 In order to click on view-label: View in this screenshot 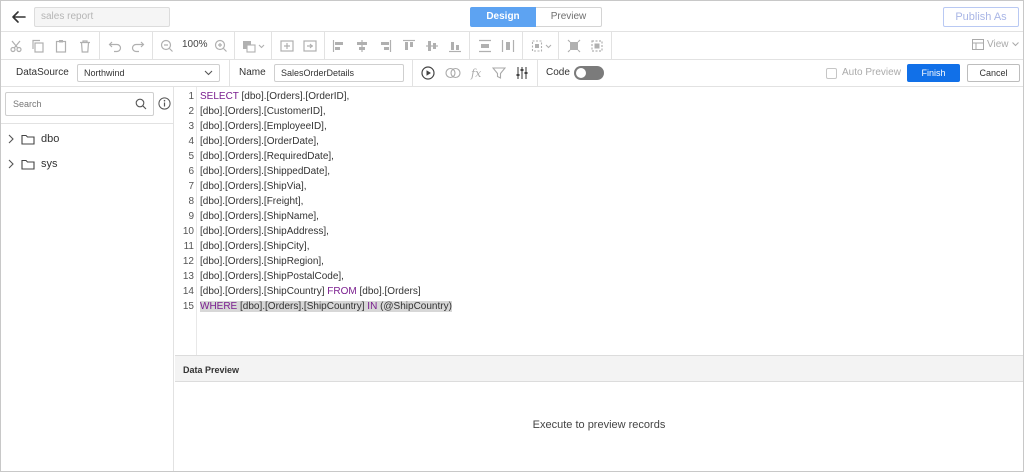, I will do `click(998, 44)`.